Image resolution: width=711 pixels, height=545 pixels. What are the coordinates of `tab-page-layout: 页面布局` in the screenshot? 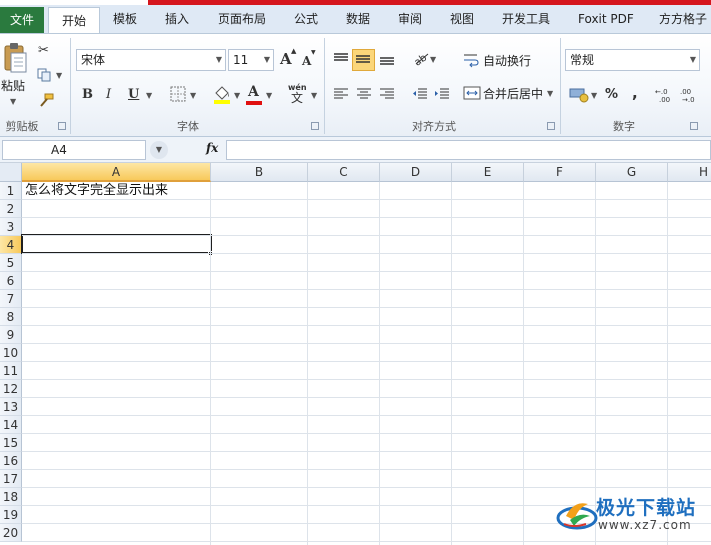 It's located at (242, 19).